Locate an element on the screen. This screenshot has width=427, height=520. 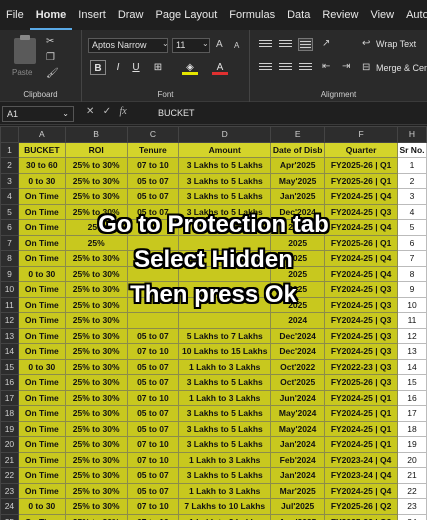
tab-file: File is located at coordinates (15, 15).